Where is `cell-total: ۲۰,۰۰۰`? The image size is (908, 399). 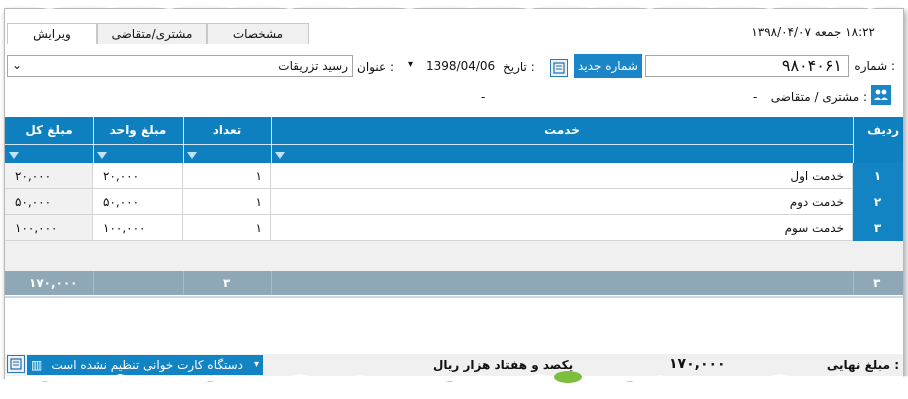 cell-total: ۲۰,۰۰۰ is located at coordinates (49, 176).